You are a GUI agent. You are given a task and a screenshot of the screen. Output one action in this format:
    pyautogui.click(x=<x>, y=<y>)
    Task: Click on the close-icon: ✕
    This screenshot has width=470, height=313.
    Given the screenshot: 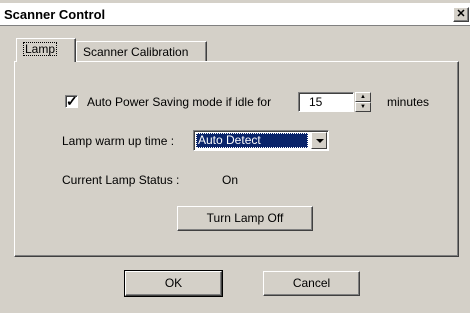 What is the action you would take?
    pyautogui.click(x=461, y=14)
    